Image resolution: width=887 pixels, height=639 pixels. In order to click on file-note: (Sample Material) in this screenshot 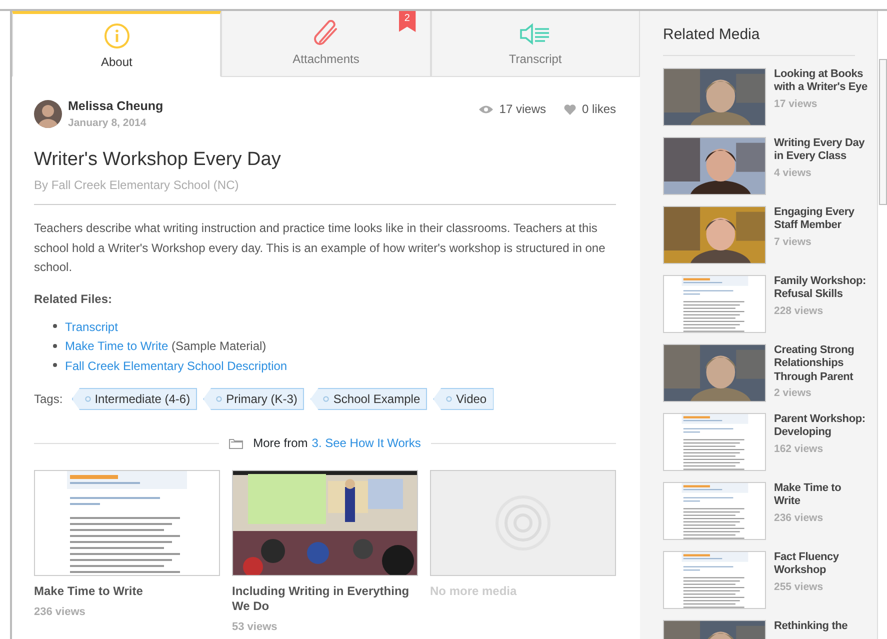, I will do `click(218, 346)`.